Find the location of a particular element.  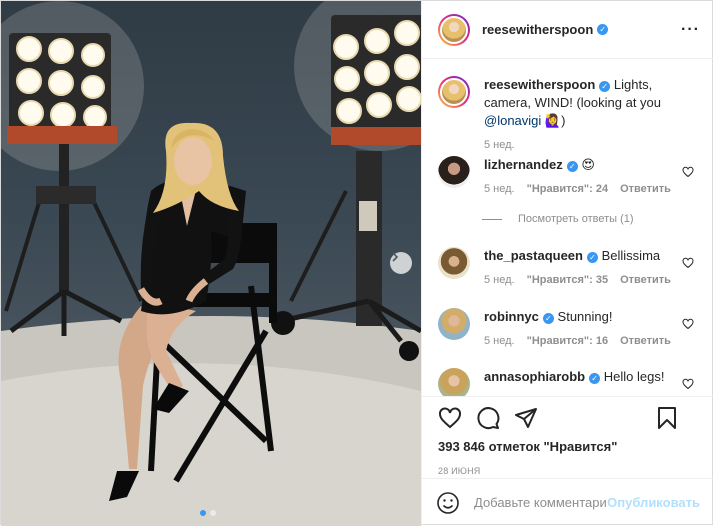

carousel-dot is located at coordinates (213, 513).